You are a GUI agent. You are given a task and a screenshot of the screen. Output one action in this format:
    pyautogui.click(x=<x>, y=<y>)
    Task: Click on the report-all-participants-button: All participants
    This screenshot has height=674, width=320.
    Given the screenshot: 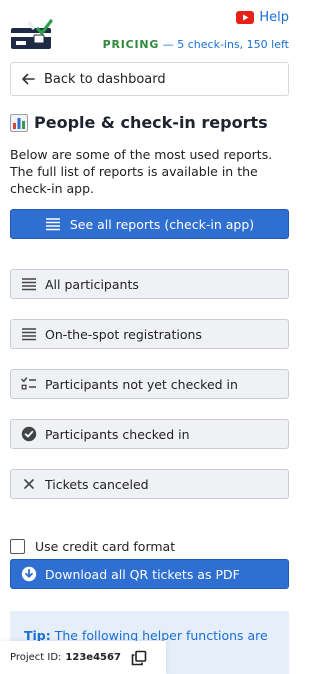 What is the action you would take?
    pyautogui.click(x=149, y=284)
    